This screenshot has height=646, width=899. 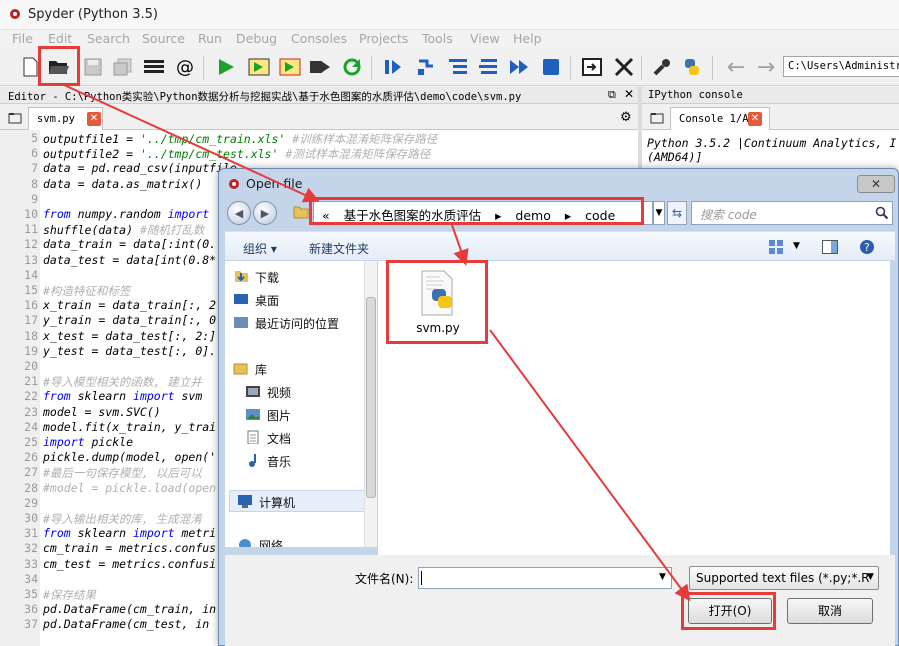 I want to click on nav-documents: 文档, so click(x=279, y=438).